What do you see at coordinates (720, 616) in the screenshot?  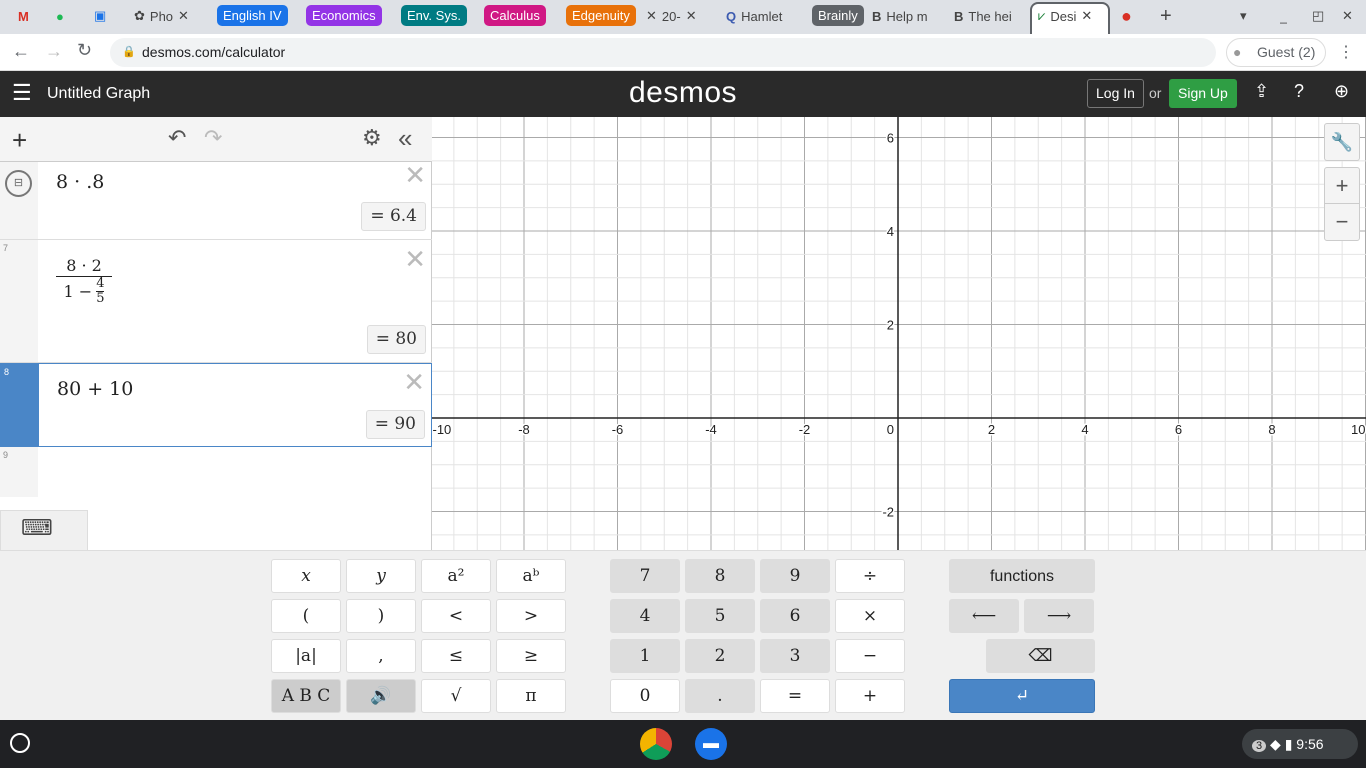 I see `keypad-key: 5` at bounding box center [720, 616].